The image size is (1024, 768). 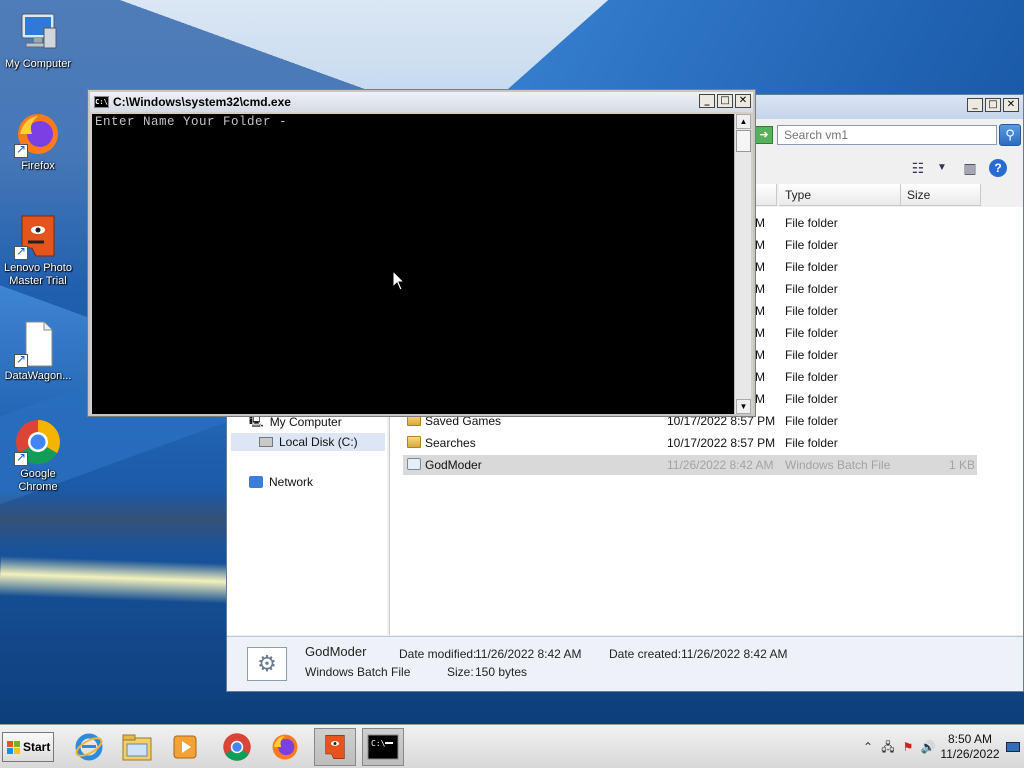 What do you see at coordinates (256, 482) in the screenshot?
I see `network-icon` at bounding box center [256, 482].